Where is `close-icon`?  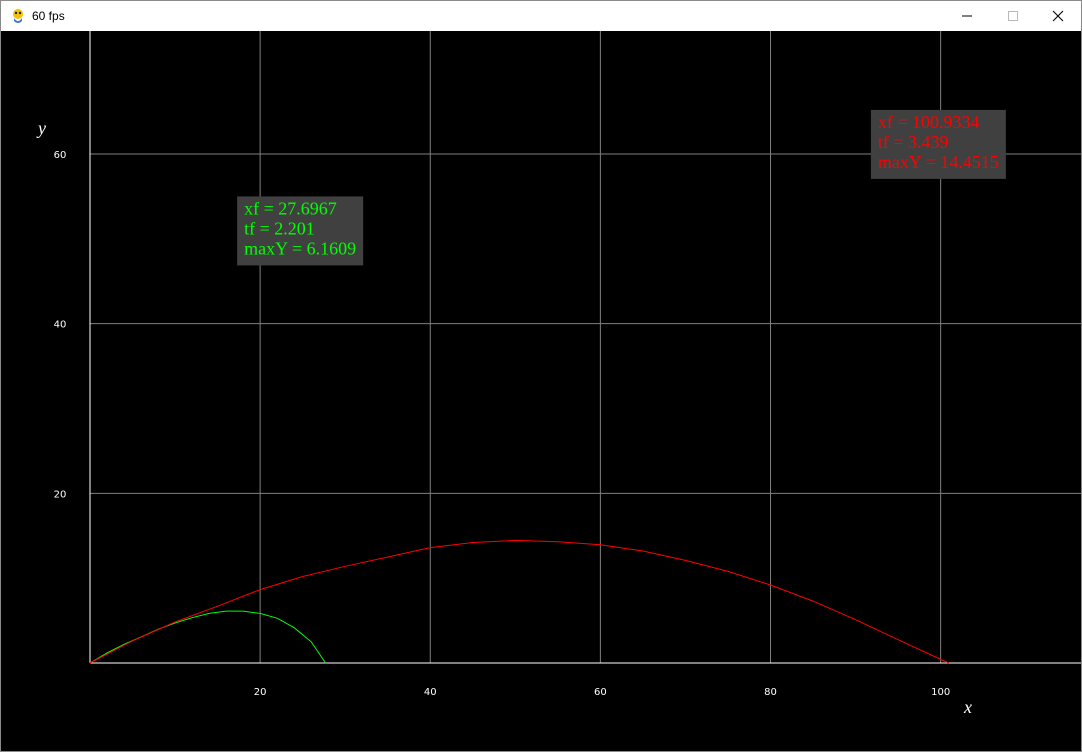
close-icon is located at coordinates (1058, 16).